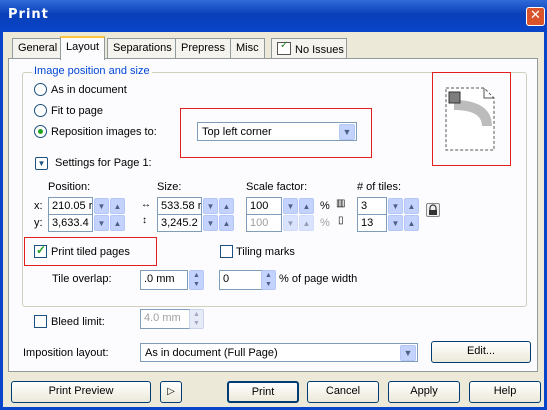 The width and height of the screenshot is (547, 410). Describe the element at coordinates (277, 131) in the screenshot. I see `reposition-select: Top left corner` at that location.